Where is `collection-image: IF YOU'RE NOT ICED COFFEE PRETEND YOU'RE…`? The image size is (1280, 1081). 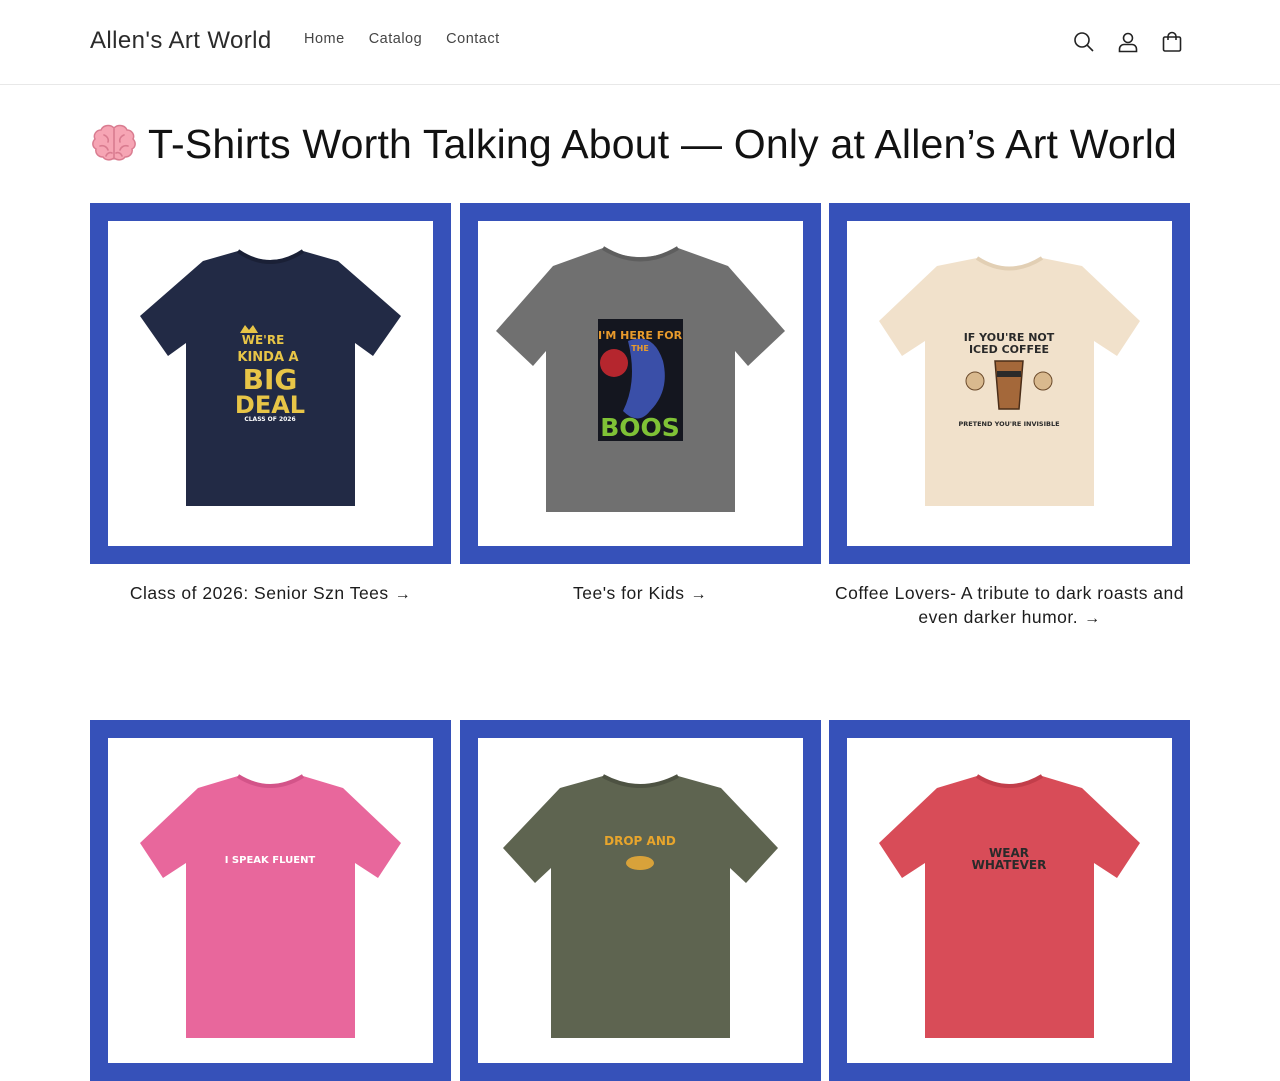
collection-image: IF YOU'RE NOT ICED COFFEE PRETEND YOU'RE… is located at coordinates (1009, 383).